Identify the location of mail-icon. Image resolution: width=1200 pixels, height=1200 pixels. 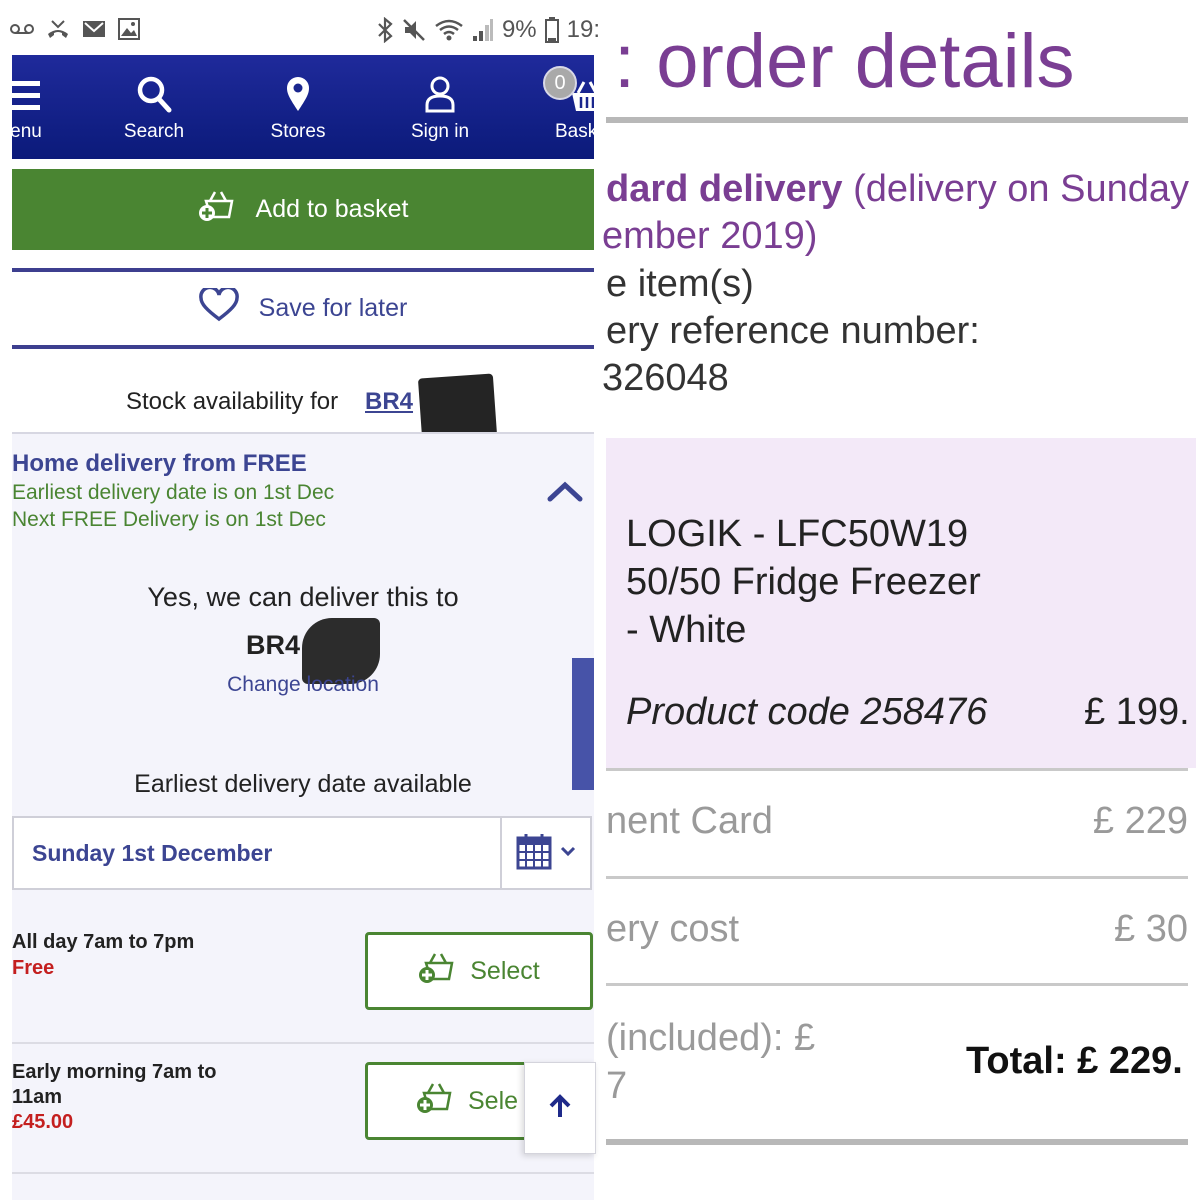
(94, 29).